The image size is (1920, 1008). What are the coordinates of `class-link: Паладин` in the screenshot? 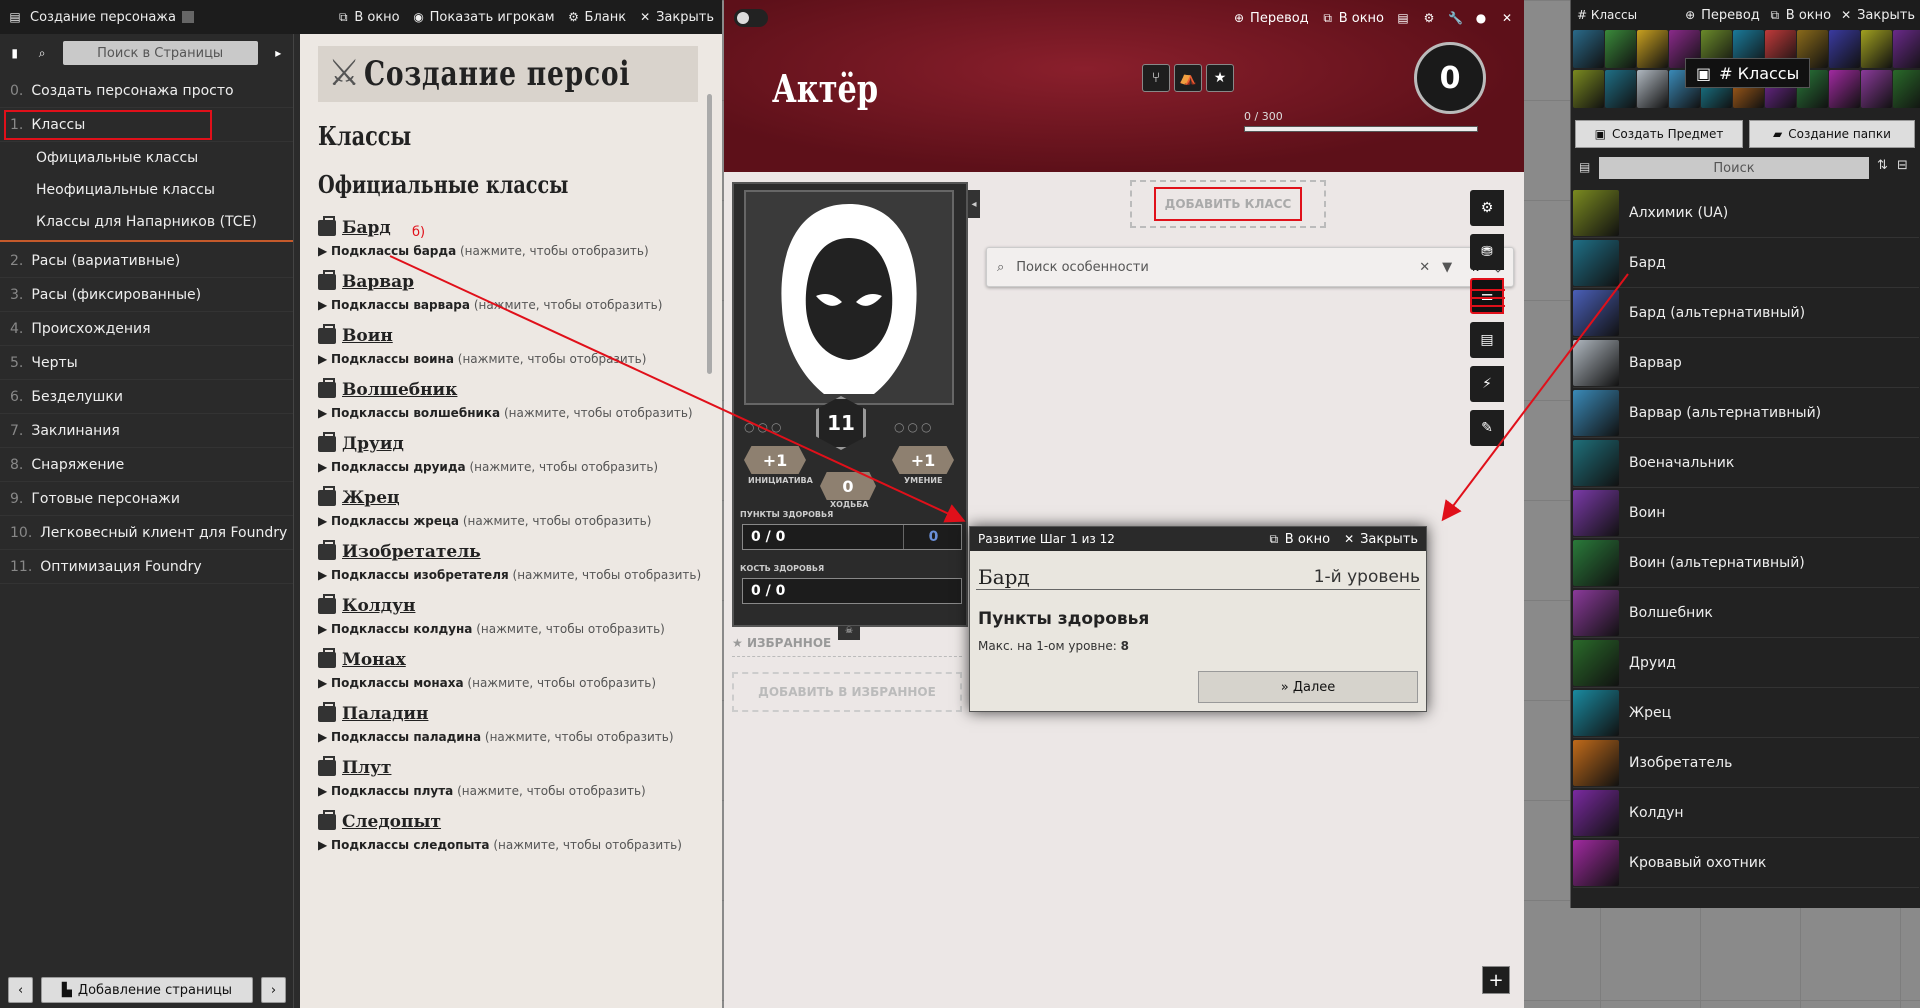 It's located at (496, 713).